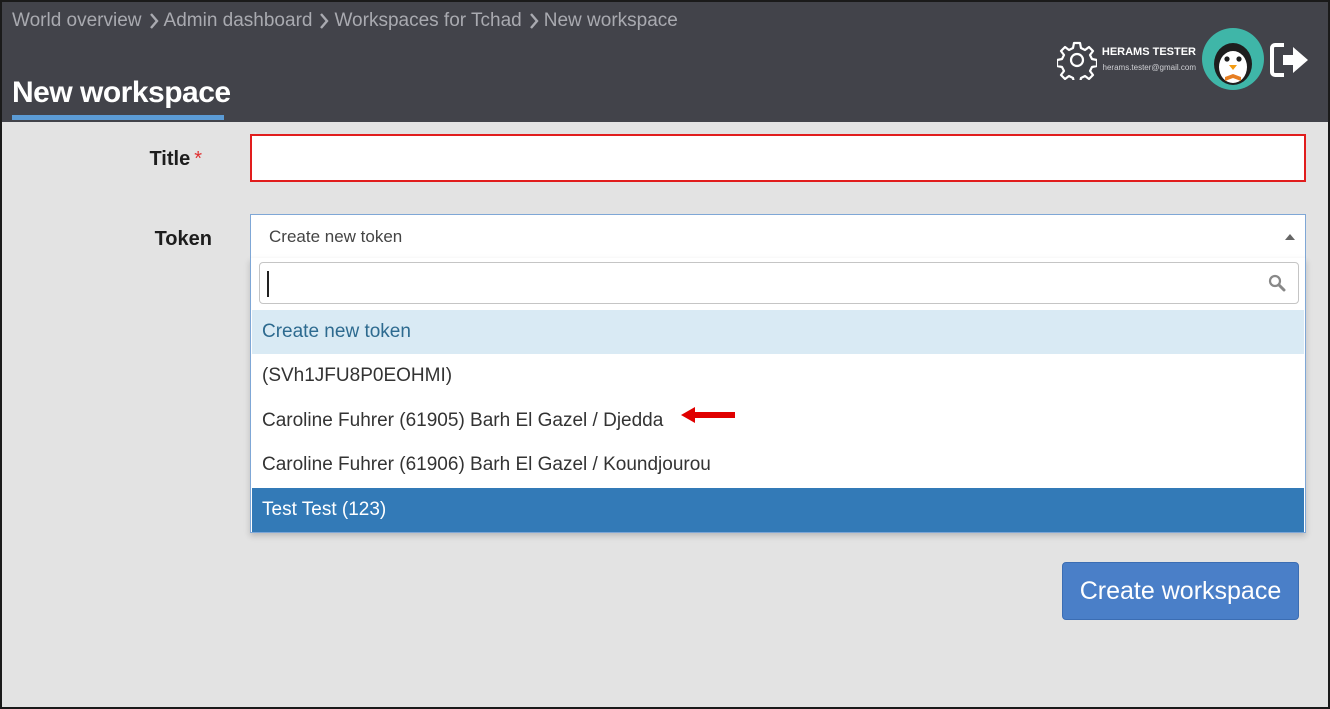 The image size is (1330, 709). I want to click on breadcrumb-new-workspace: New workspace, so click(610, 20).